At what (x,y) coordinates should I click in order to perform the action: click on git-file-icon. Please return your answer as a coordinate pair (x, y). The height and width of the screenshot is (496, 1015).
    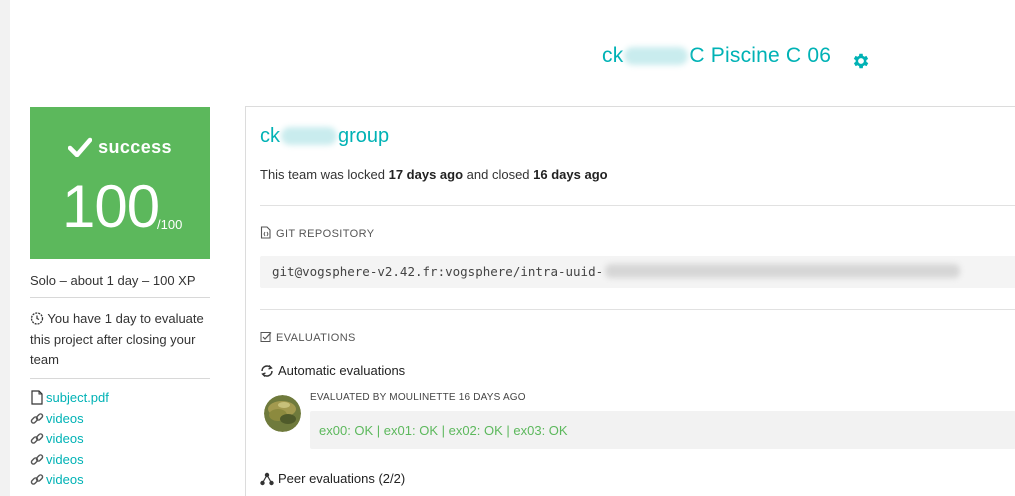
    Looking at the image, I should click on (265, 232).